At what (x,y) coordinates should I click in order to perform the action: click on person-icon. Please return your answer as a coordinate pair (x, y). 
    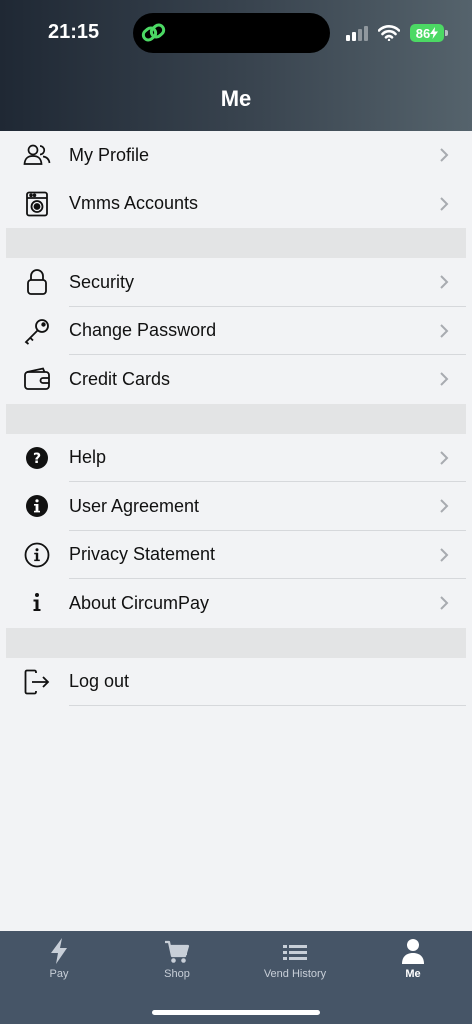
    Looking at the image, I should click on (413, 951).